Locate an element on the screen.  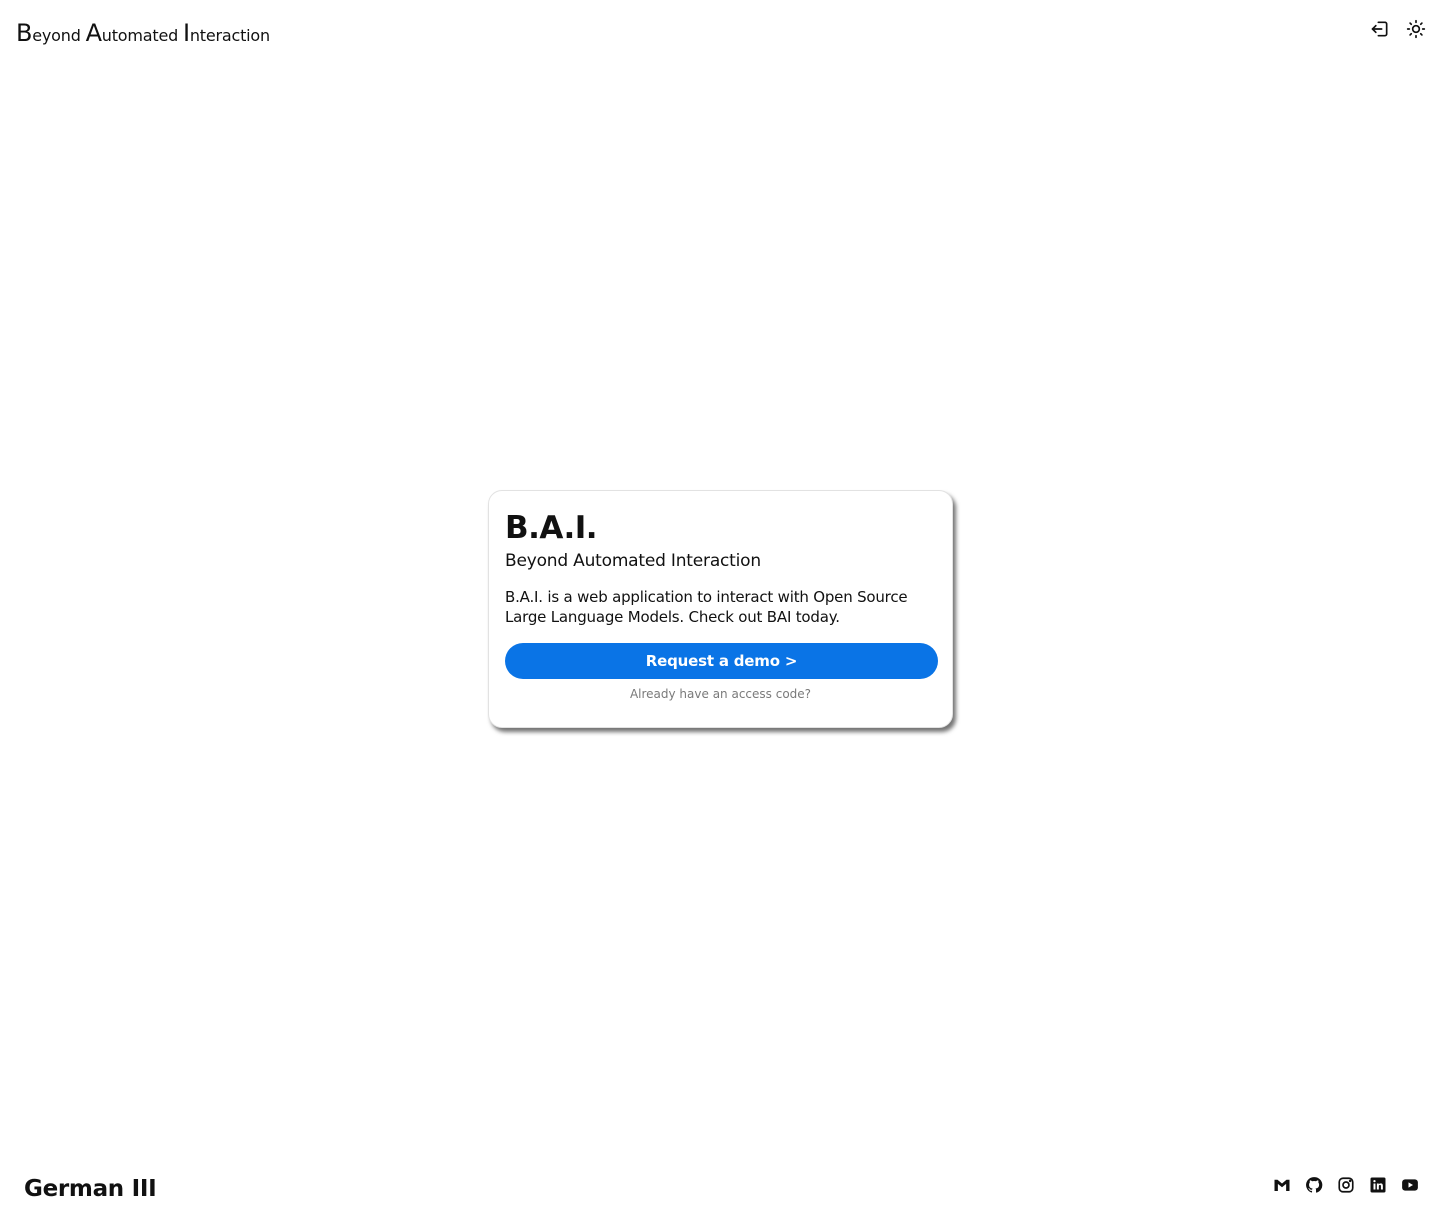
brand-word-rest: utomated is located at coordinates (142, 35).